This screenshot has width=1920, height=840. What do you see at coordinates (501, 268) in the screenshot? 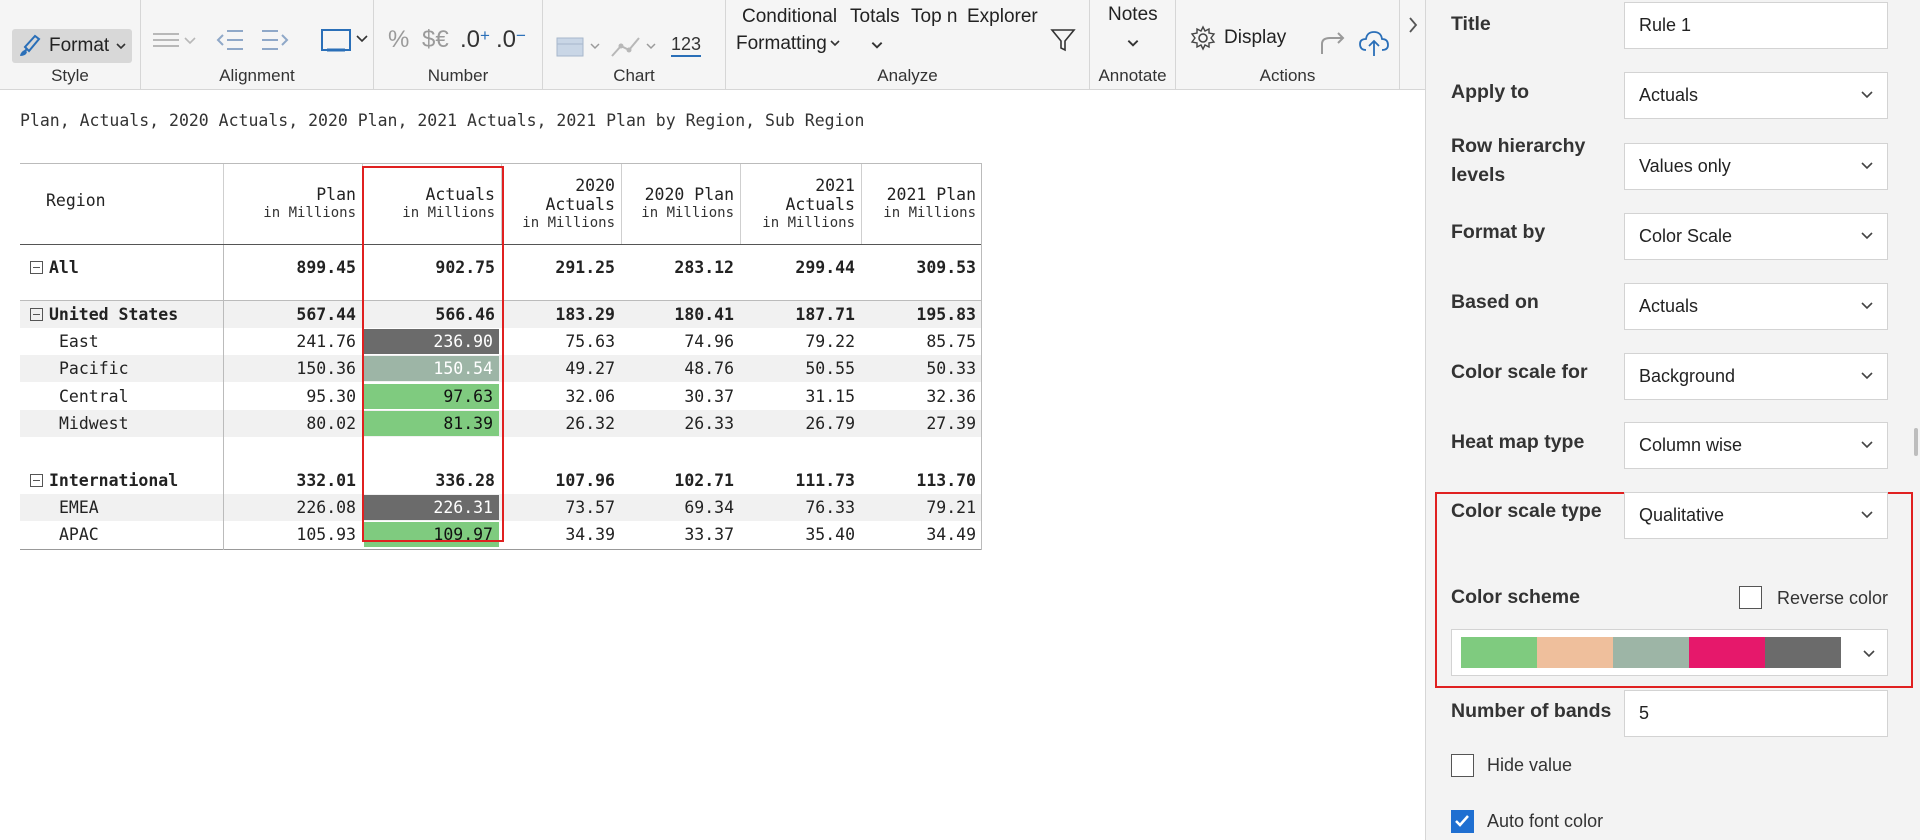
I see `table-row: All 899.45 902.75 291.25 283.12 299.44 309.53` at bounding box center [501, 268].